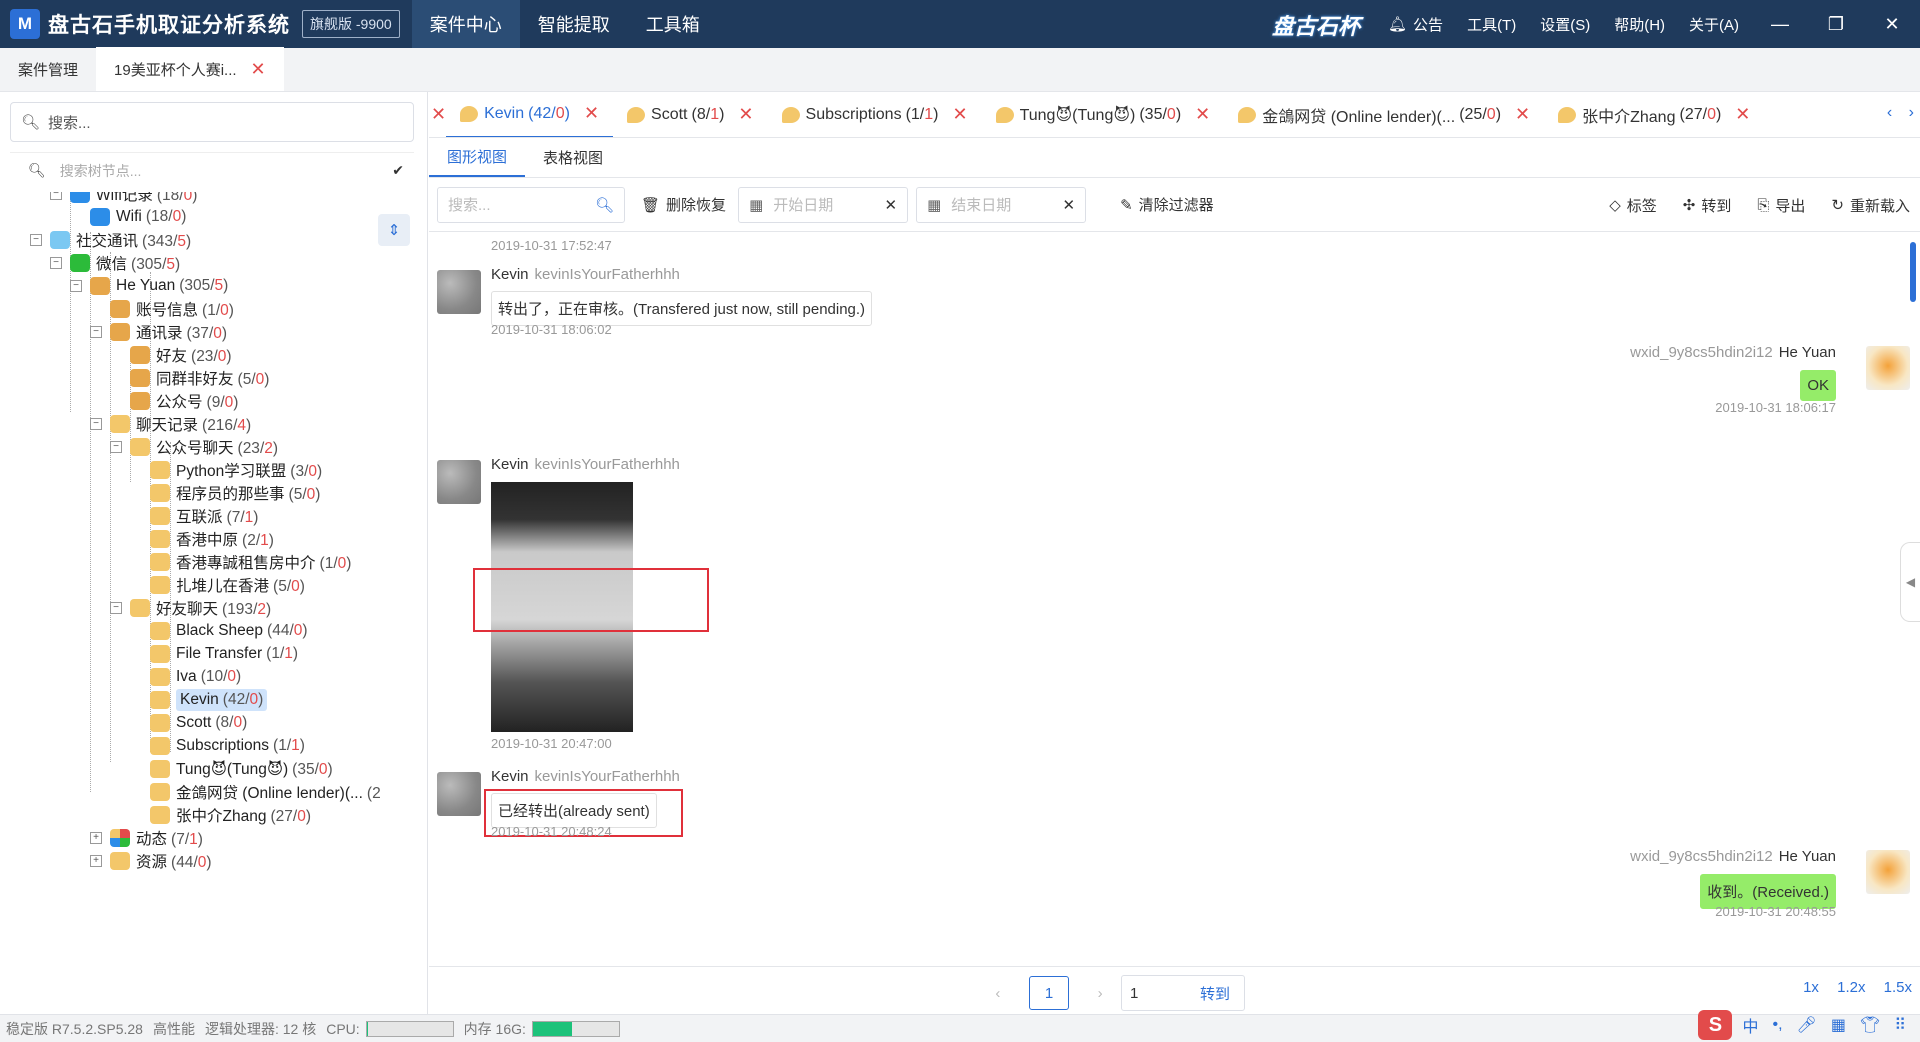  Describe the element at coordinates (573, 157) in the screenshot. I see `tab-table-view: 表格视图` at that location.